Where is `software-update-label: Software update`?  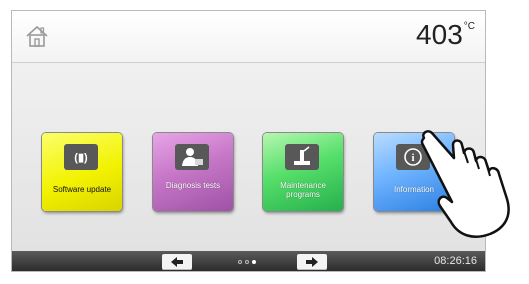
software-update-label: Software update is located at coordinates (82, 189).